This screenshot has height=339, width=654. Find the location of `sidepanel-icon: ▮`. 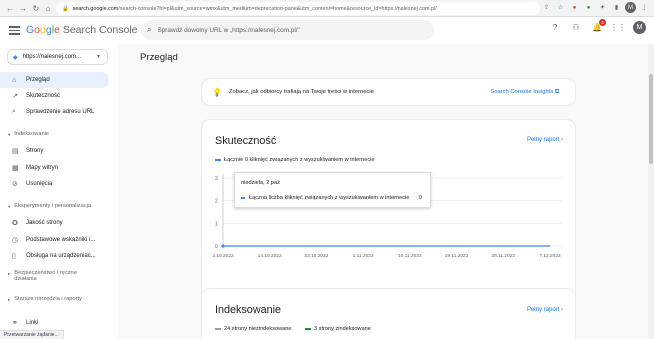

sidepanel-icon: ▮ is located at coordinates (616, 7).